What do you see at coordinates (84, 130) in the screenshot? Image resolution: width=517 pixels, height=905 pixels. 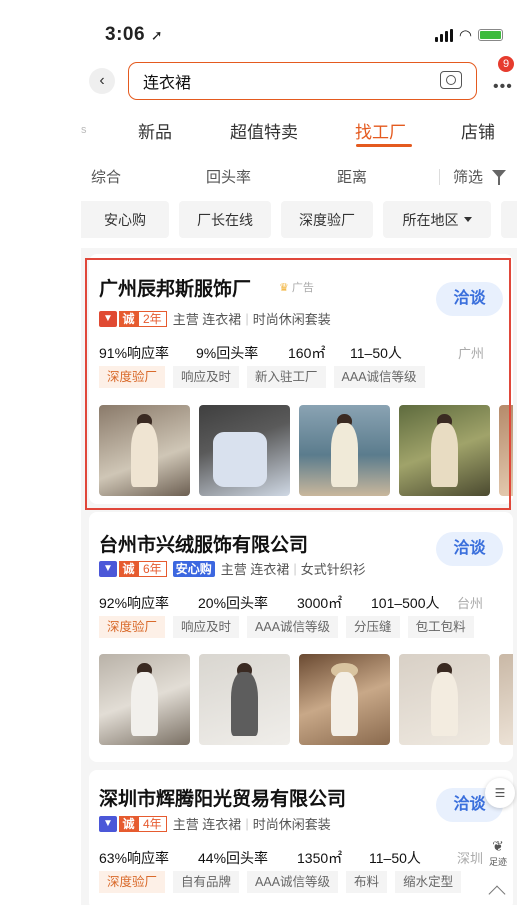 I see `tab-partial: s` at bounding box center [84, 130].